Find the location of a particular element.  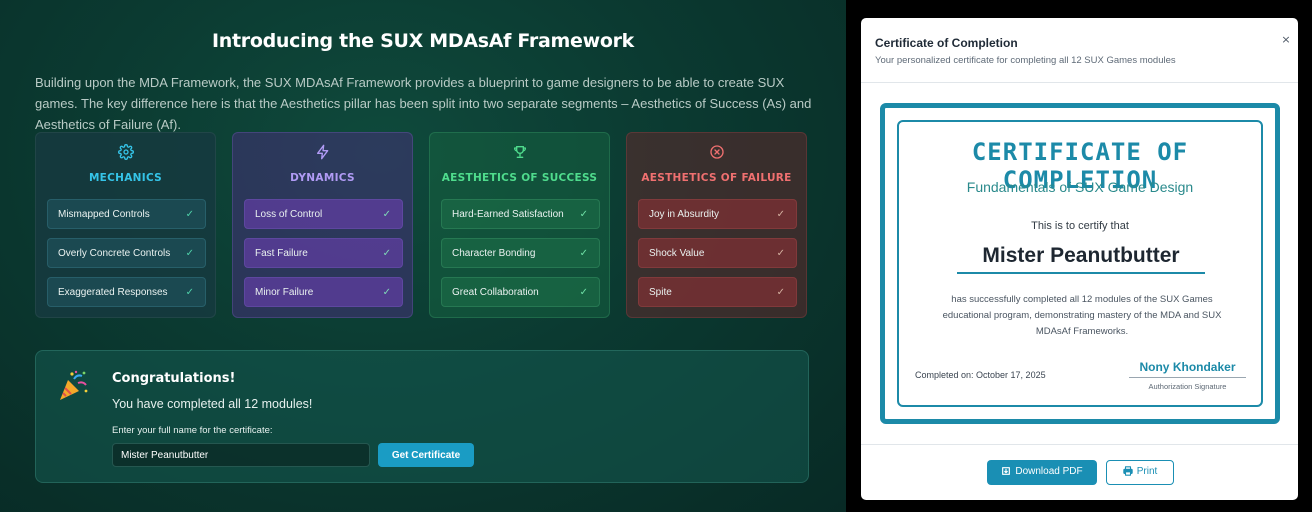

list-item: Fast Failure ✓ is located at coordinates (323, 253).